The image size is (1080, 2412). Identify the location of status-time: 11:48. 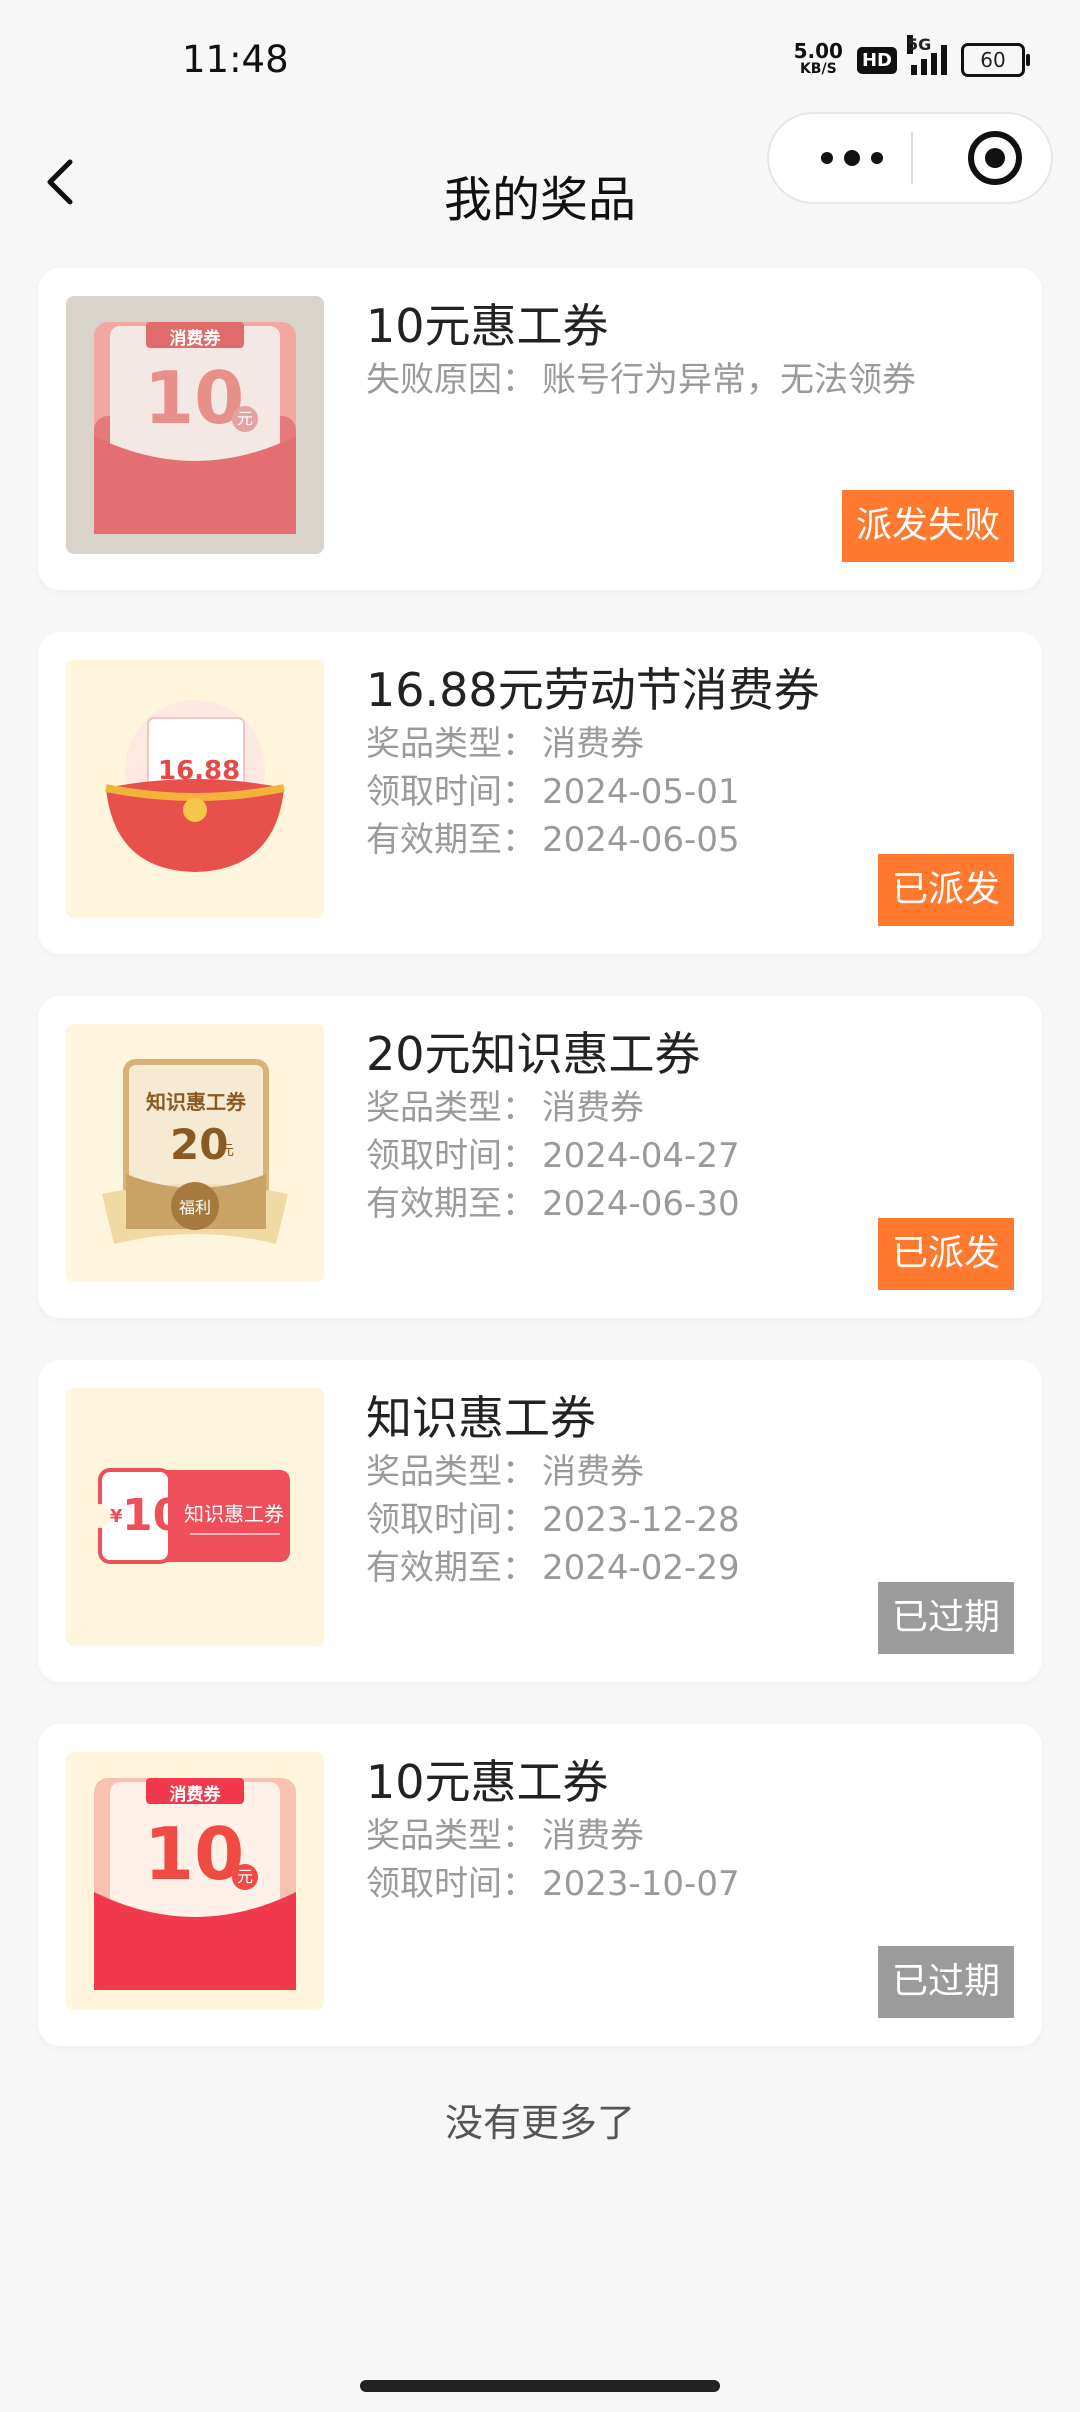
(235, 59).